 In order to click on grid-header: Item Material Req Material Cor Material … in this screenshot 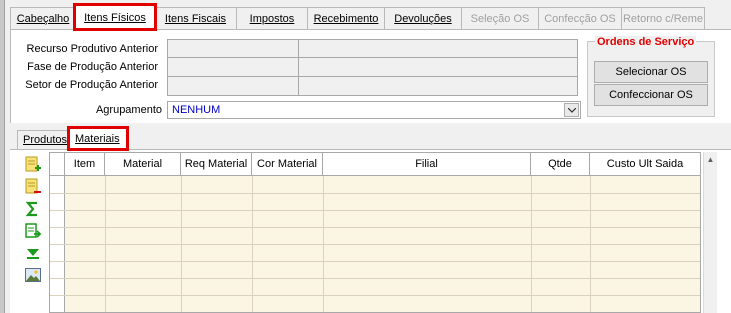, I will do `click(375, 164)`.